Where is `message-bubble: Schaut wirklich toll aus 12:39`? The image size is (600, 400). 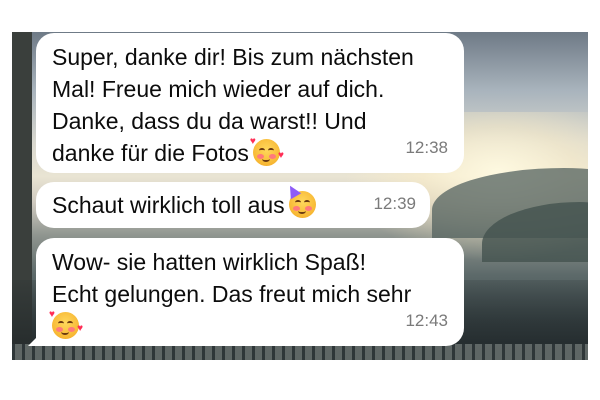 message-bubble: Schaut wirklich toll aus 12:39 is located at coordinates (233, 205).